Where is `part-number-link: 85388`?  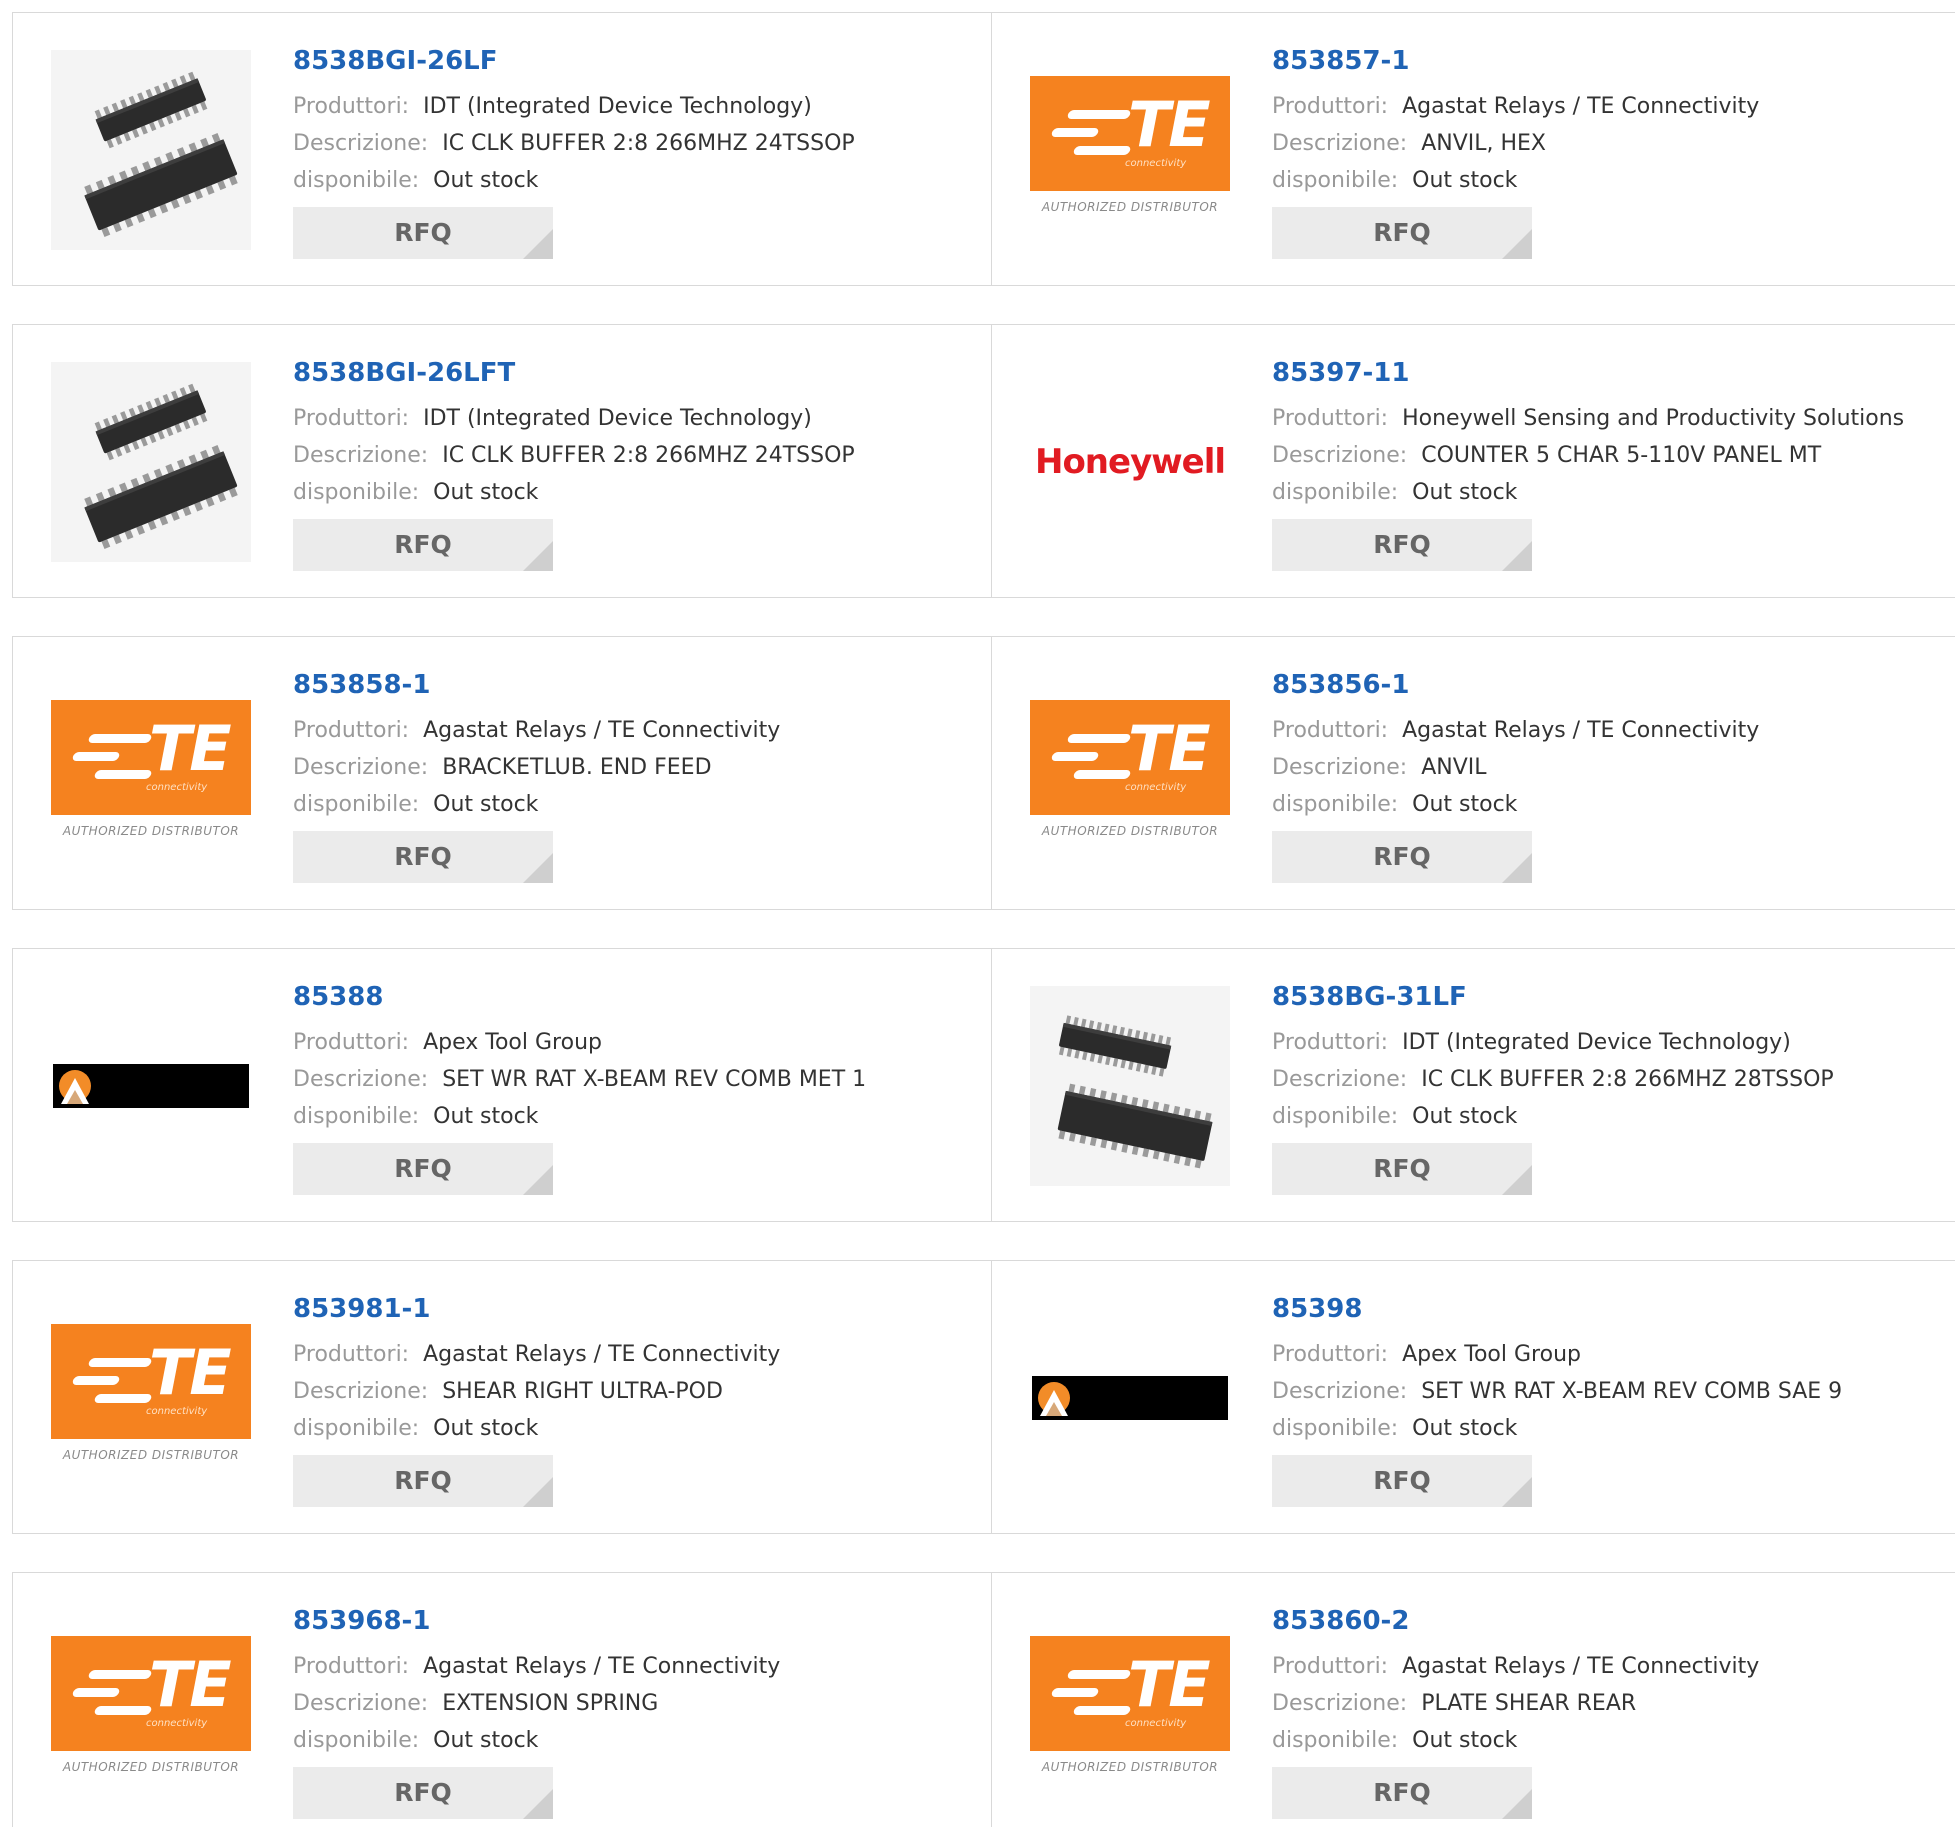 part-number-link: 85388 is located at coordinates (579, 997).